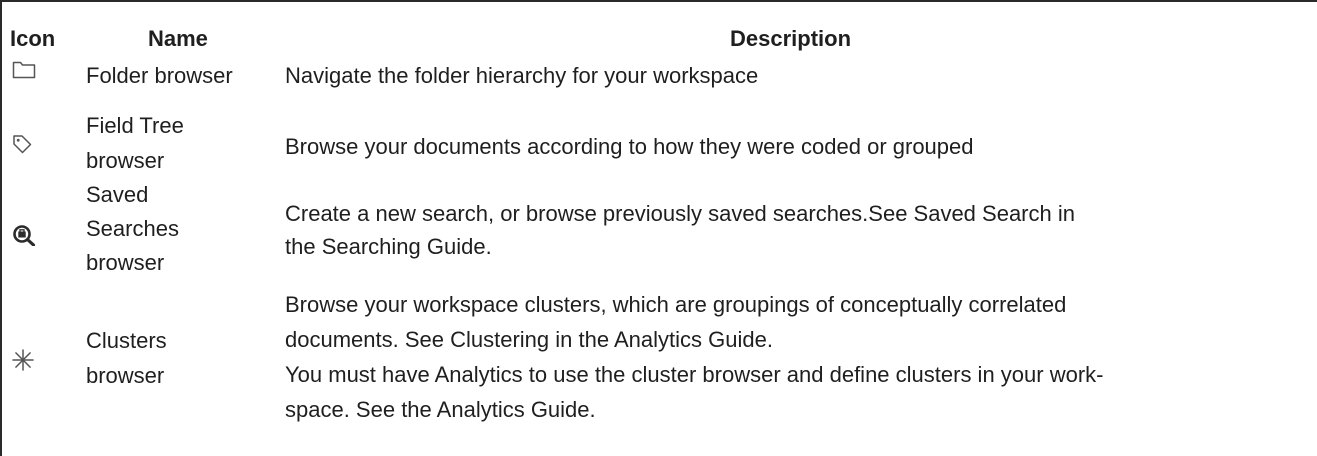 Image resolution: width=1317 pixels, height=456 pixels. Describe the element at coordinates (132, 228) in the screenshot. I see `row-name-line: Searches` at that location.